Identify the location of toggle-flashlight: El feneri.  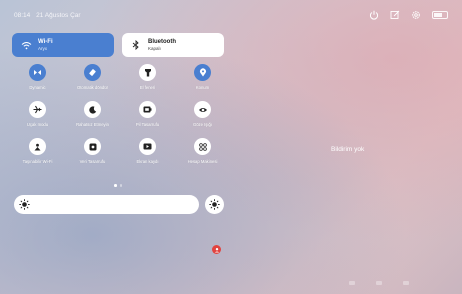
(147, 80).